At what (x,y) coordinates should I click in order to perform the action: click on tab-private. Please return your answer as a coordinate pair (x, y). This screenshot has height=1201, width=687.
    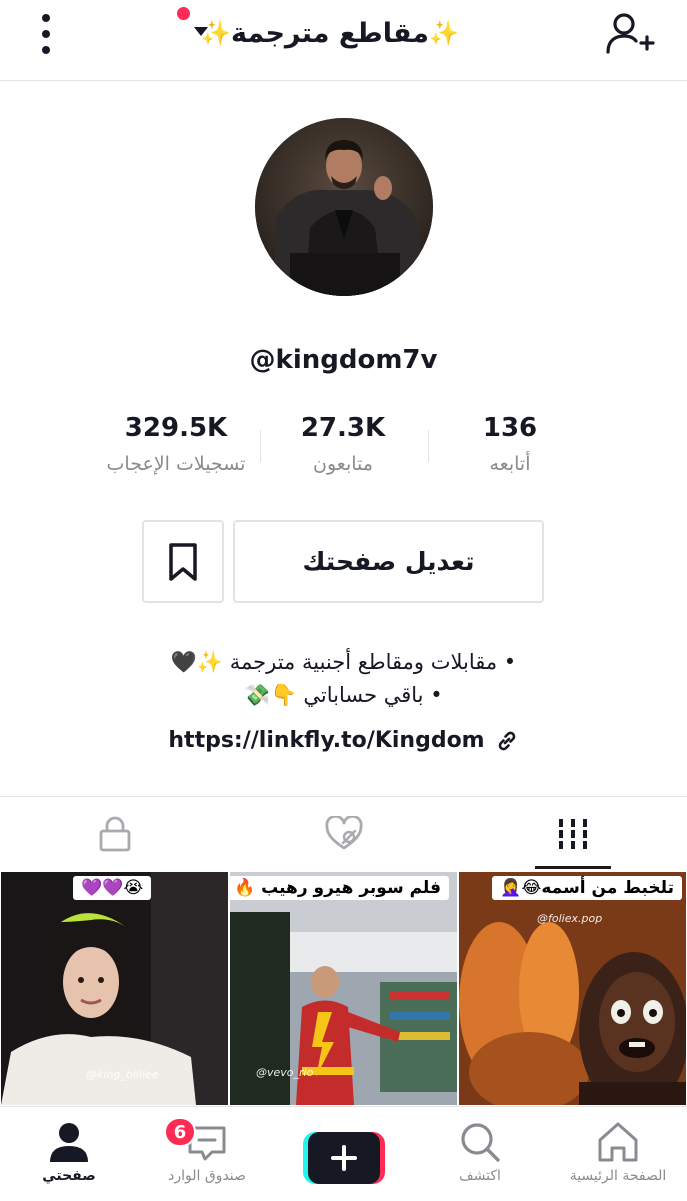
    Looking at the image, I should click on (114, 834).